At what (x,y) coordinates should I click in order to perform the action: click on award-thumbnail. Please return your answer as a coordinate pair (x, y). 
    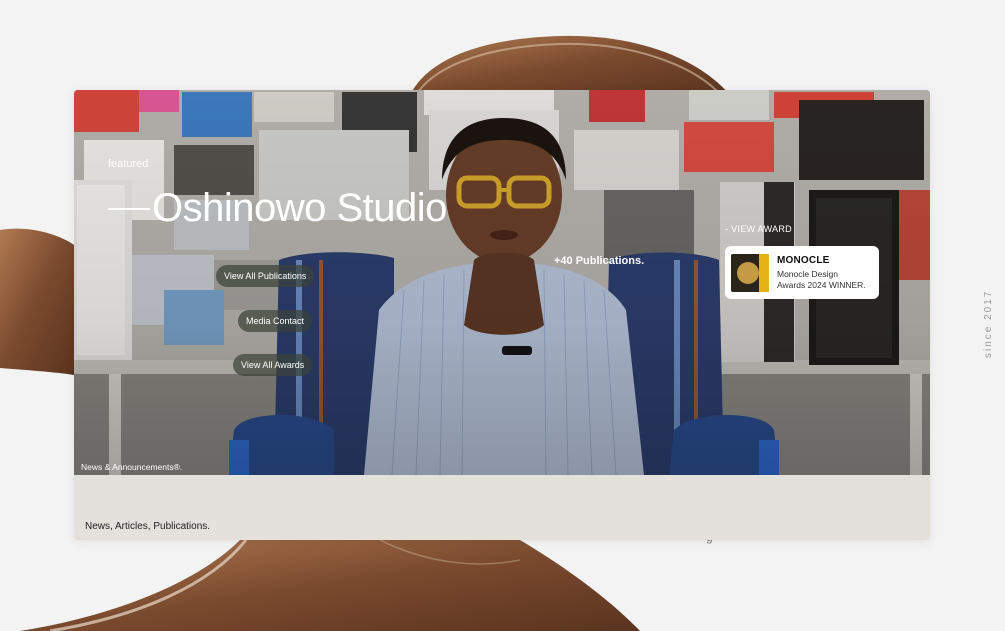
    Looking at the image, I should click on (750, 272).